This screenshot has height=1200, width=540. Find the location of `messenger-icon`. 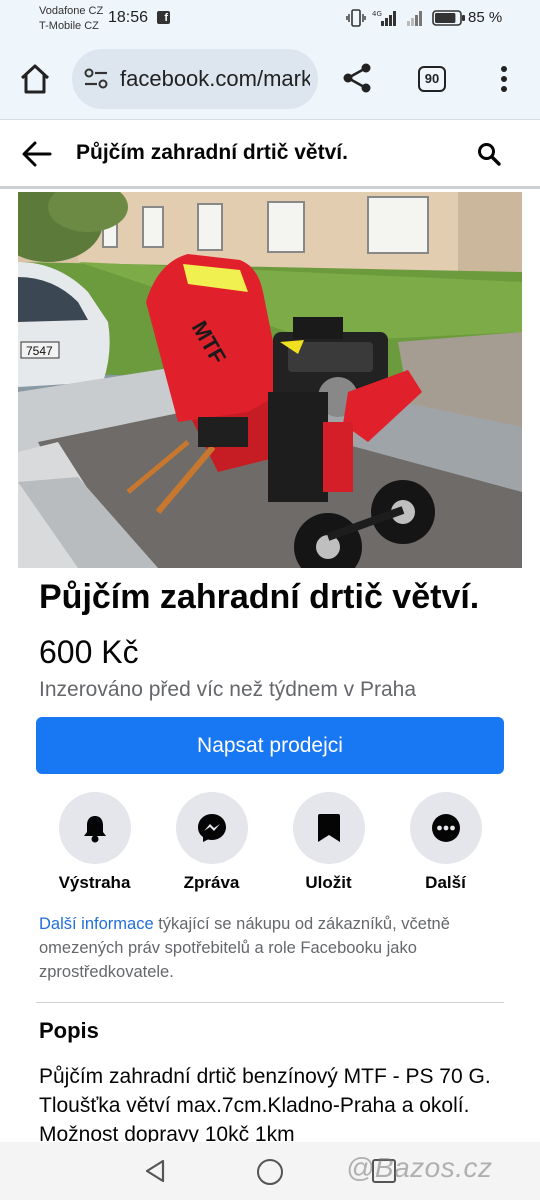

messenger-icon is located at coordinates (211, 828).